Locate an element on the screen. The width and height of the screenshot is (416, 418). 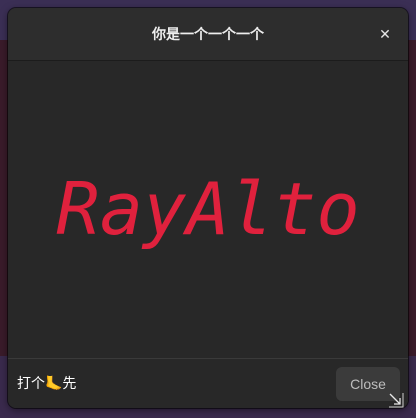
dialog-titlebar: 你是一个一个一个 ✕ is located at coordinates (208, 34).